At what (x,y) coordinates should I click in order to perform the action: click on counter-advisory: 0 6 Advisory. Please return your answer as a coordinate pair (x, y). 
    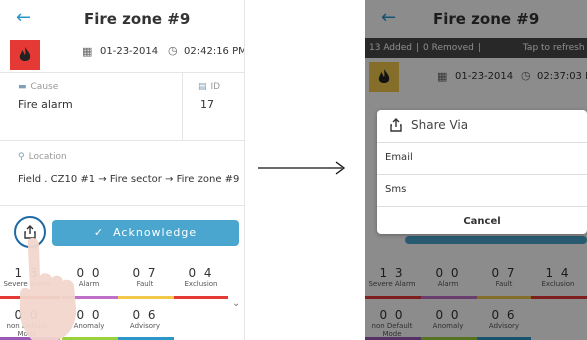
    Looking at the image, I should click on (145, 319).